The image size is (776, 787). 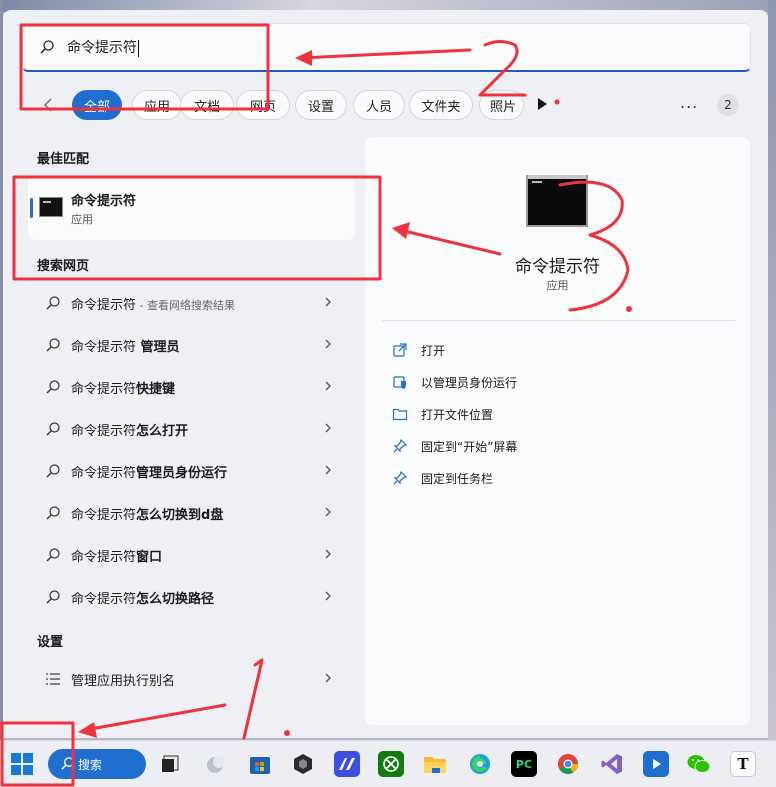 What do you see at coordinates (182, 473) in the screenshot?
I see `web-result-bold: 管理员身份运行` at bounding box center [182, 473].